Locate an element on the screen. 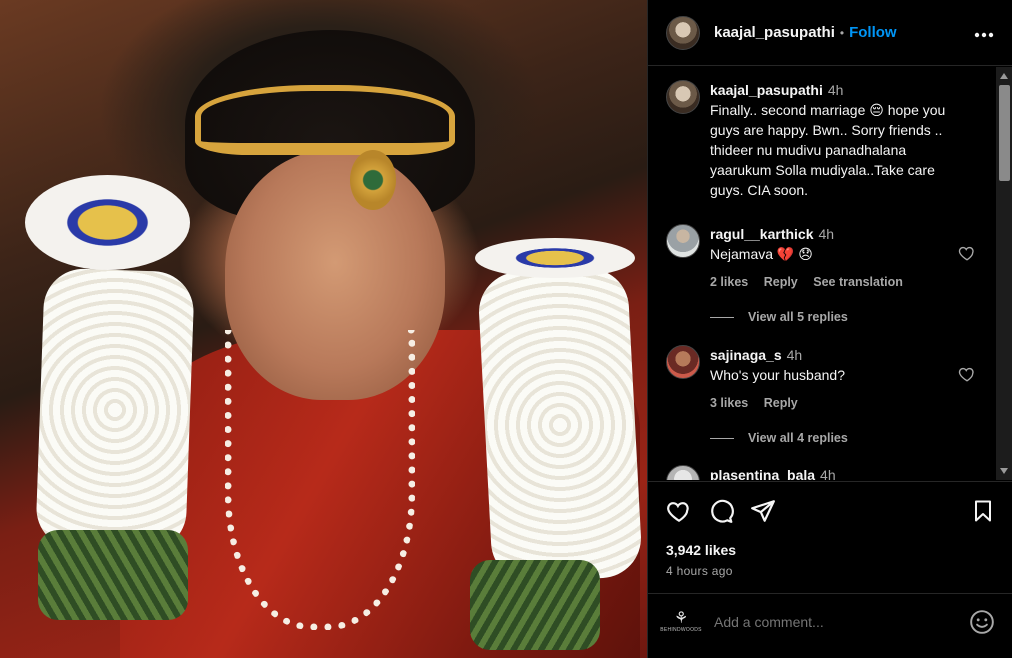 The width and height of the screenshot is (1024, 658). photo-garland-right is located at coordinates (560, 425).